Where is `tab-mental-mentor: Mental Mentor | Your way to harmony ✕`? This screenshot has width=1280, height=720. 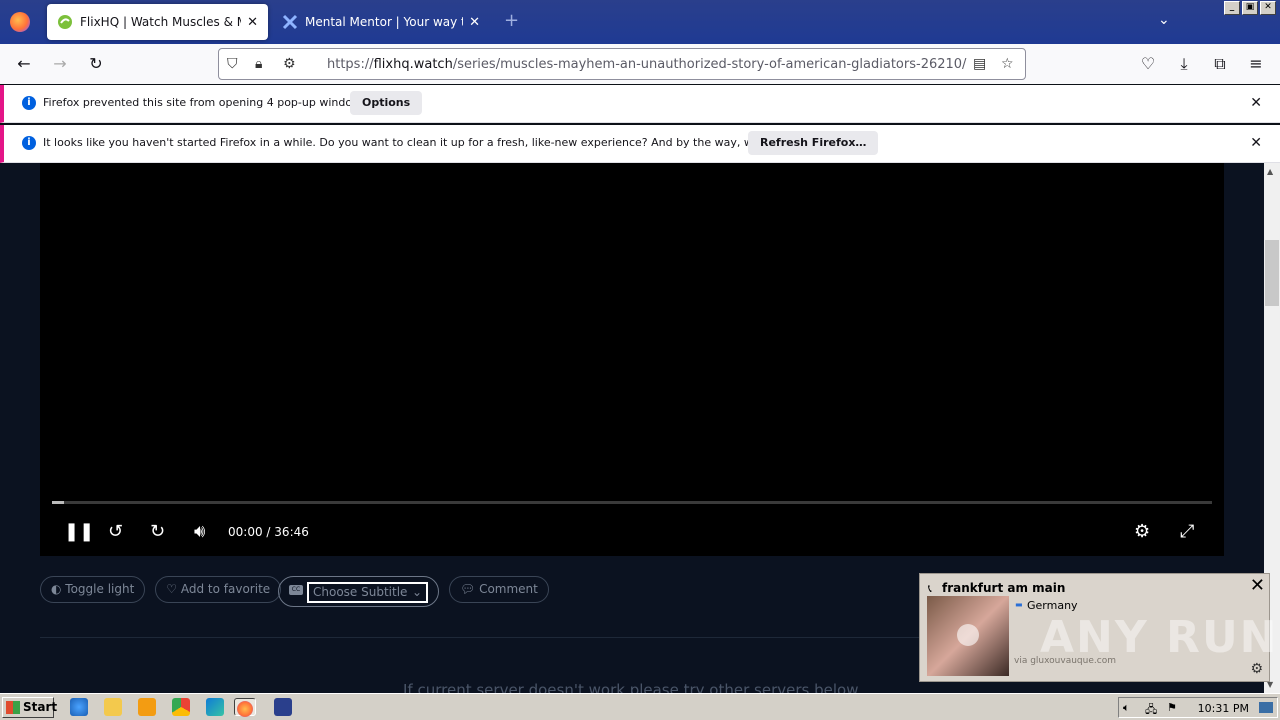 tab-mental-mentor: Mental Mentor | Your way to harmony ✕ is located at coordinates (381, 22).